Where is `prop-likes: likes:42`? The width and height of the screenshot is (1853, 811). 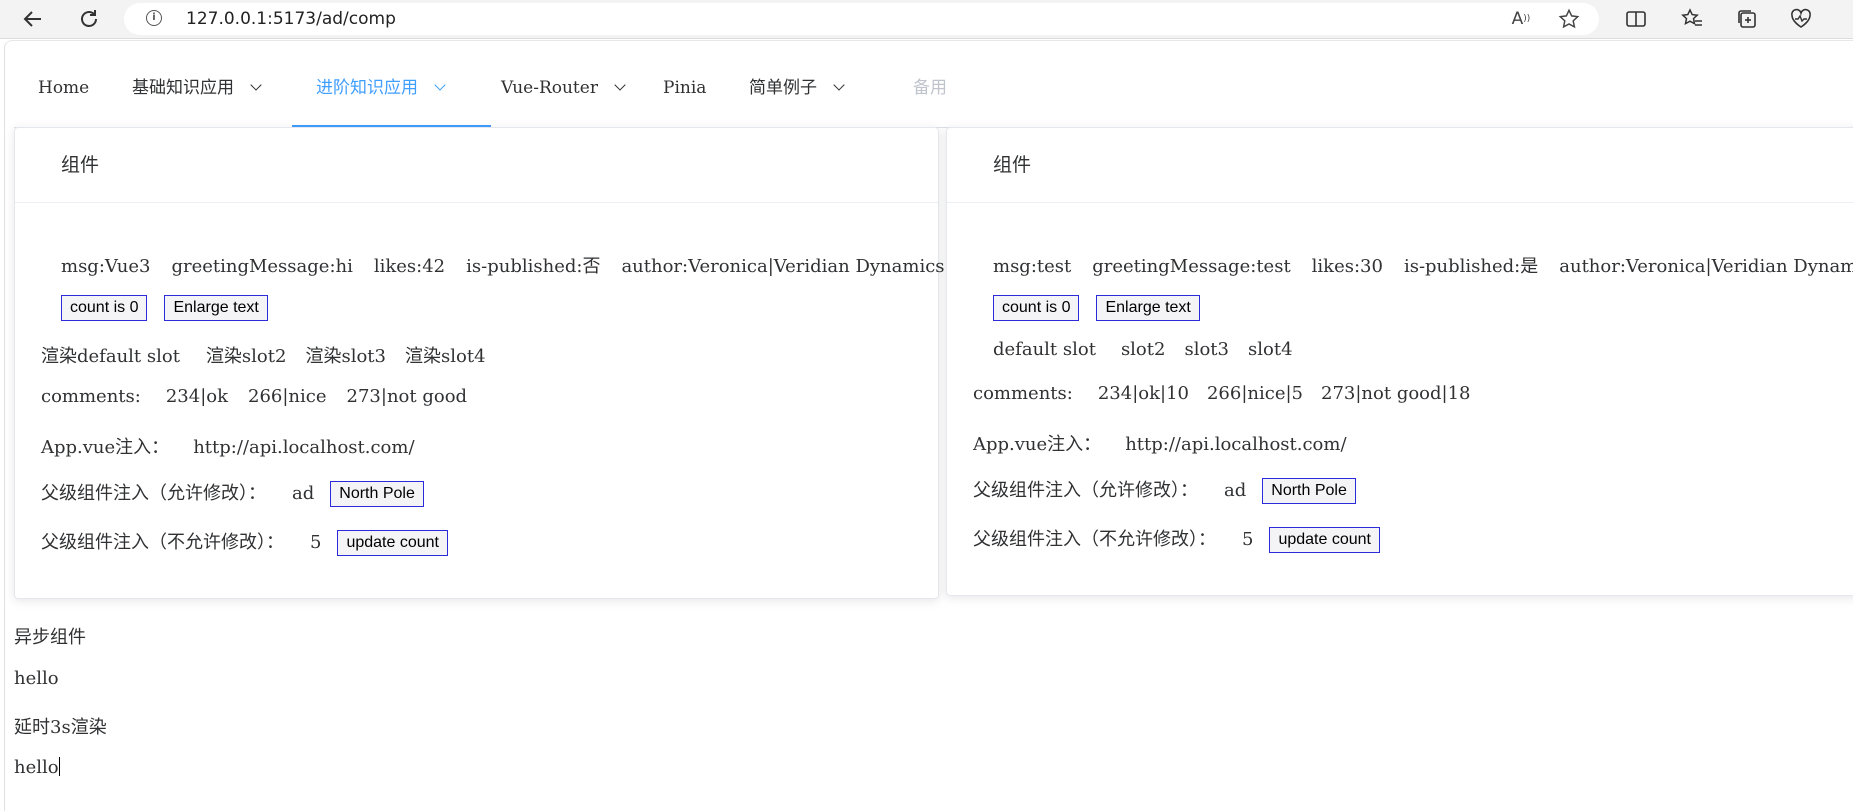 prop-likes: likes:42 is located at coordinates (409, 266).